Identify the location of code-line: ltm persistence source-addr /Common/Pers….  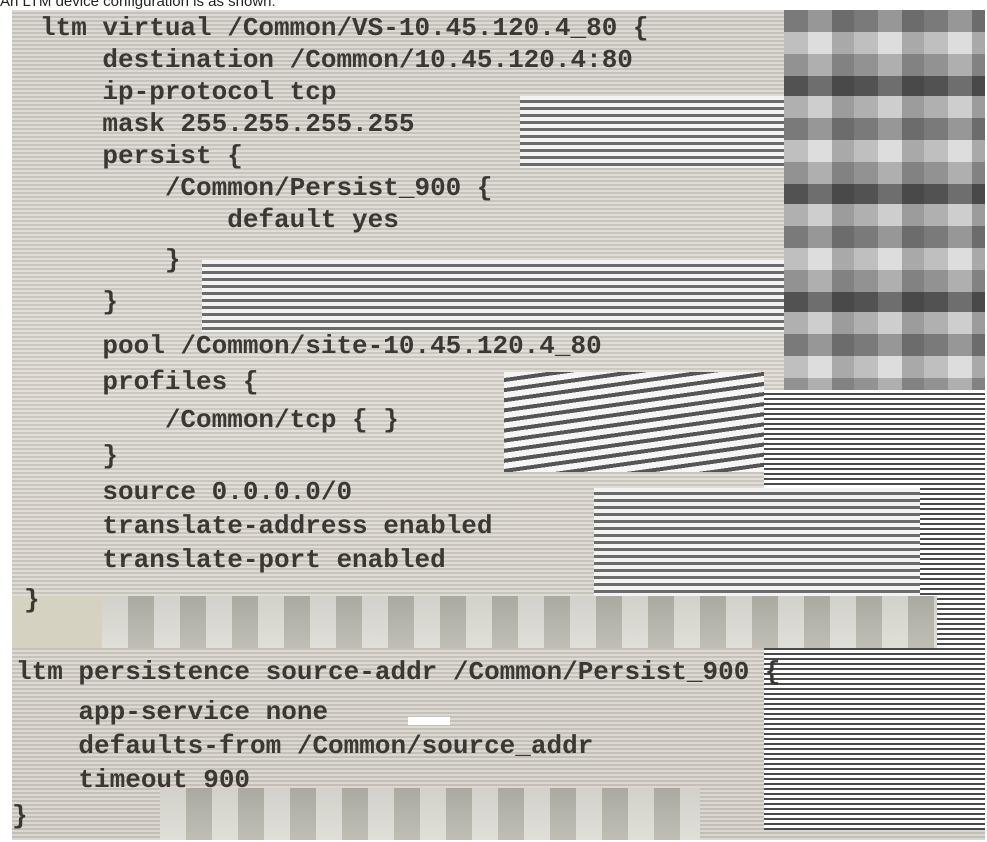
(398, 672).